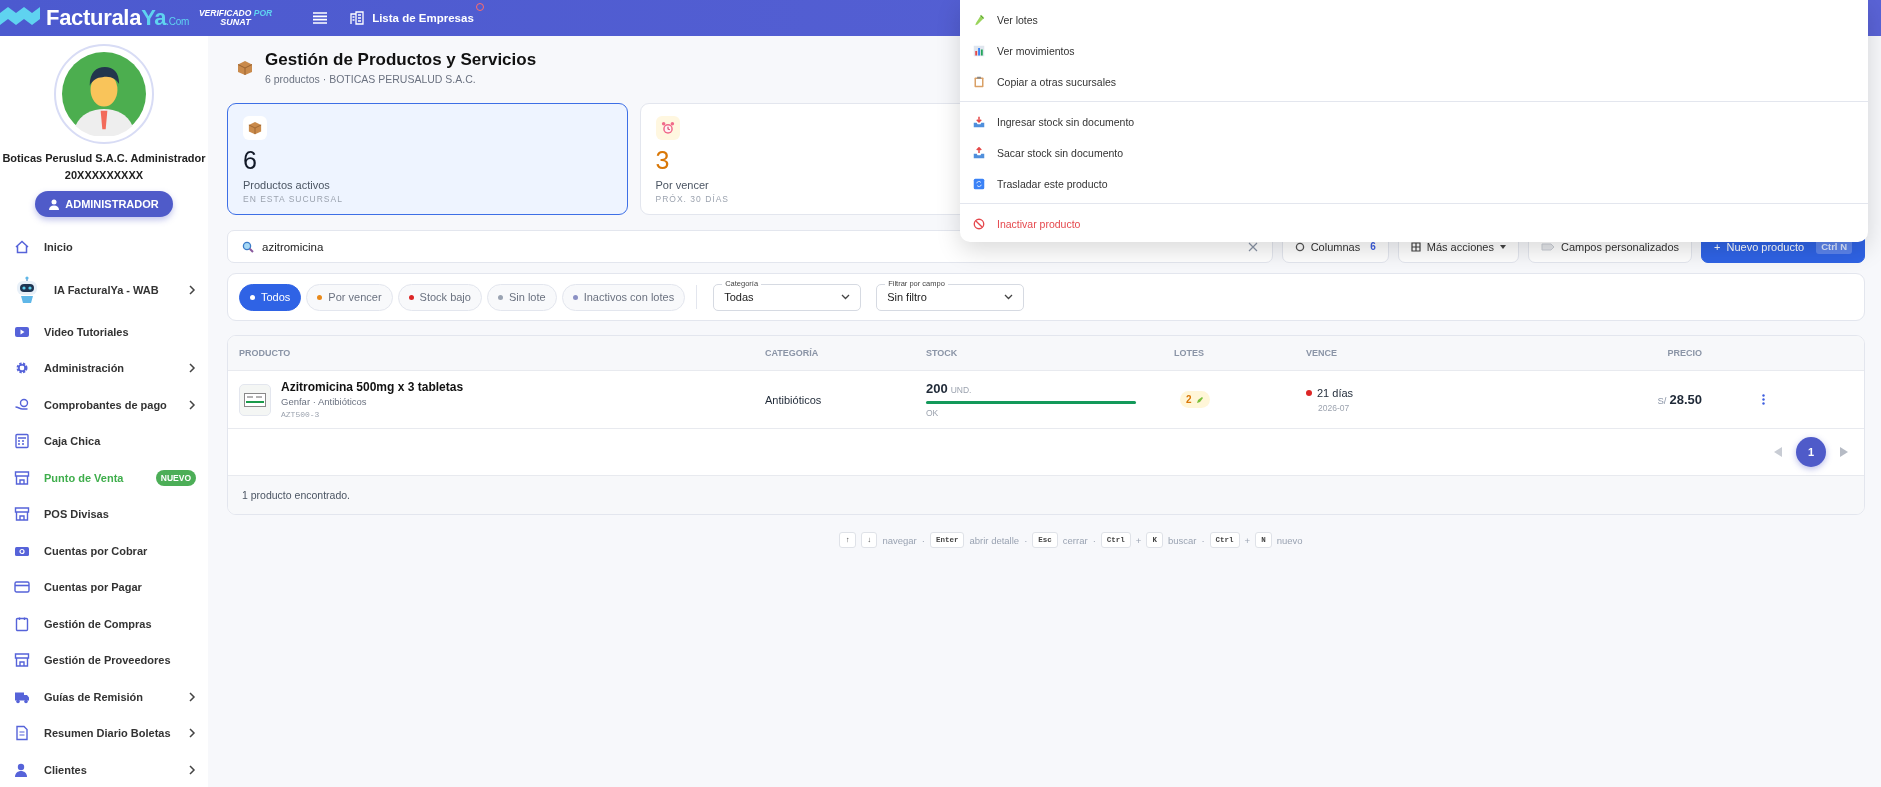 The width and height of the screenshot is (1881, 787). What do you see at coordinates (979, 223) in the screenshot?
I see `prohibited-icon` at bounding box center [979, 223].